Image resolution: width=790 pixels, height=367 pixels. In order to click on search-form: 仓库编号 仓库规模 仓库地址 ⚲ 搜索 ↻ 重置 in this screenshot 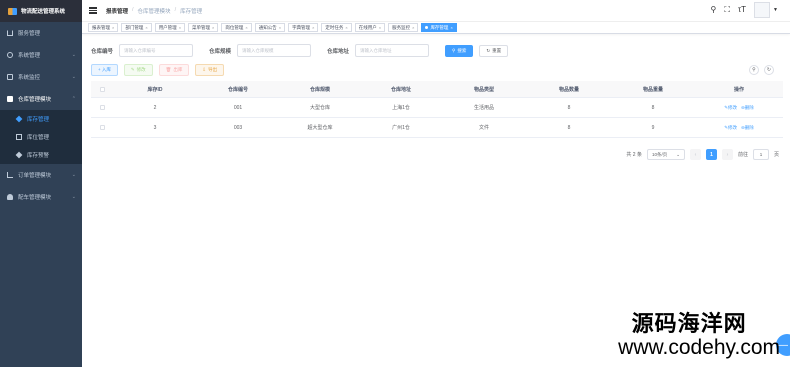, I will do `click(300, 50)`.